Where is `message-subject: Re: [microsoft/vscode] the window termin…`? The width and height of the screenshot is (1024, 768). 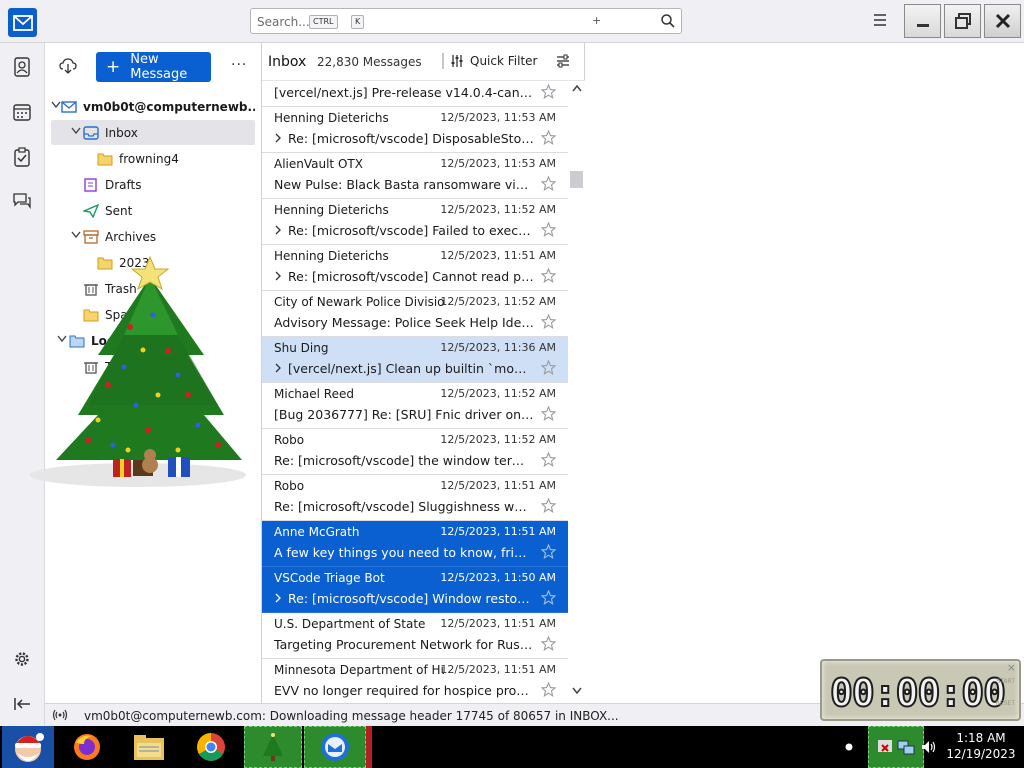 message-subject: Re: [microsoft/vscode] the window termin… is located at coordinates (404, 460).